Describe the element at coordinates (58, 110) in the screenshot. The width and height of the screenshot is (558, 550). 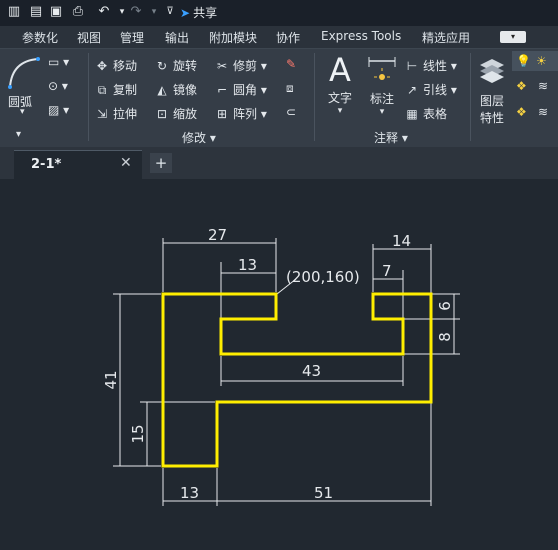
I see `hatch-icon: ▨ ▾` at that location.